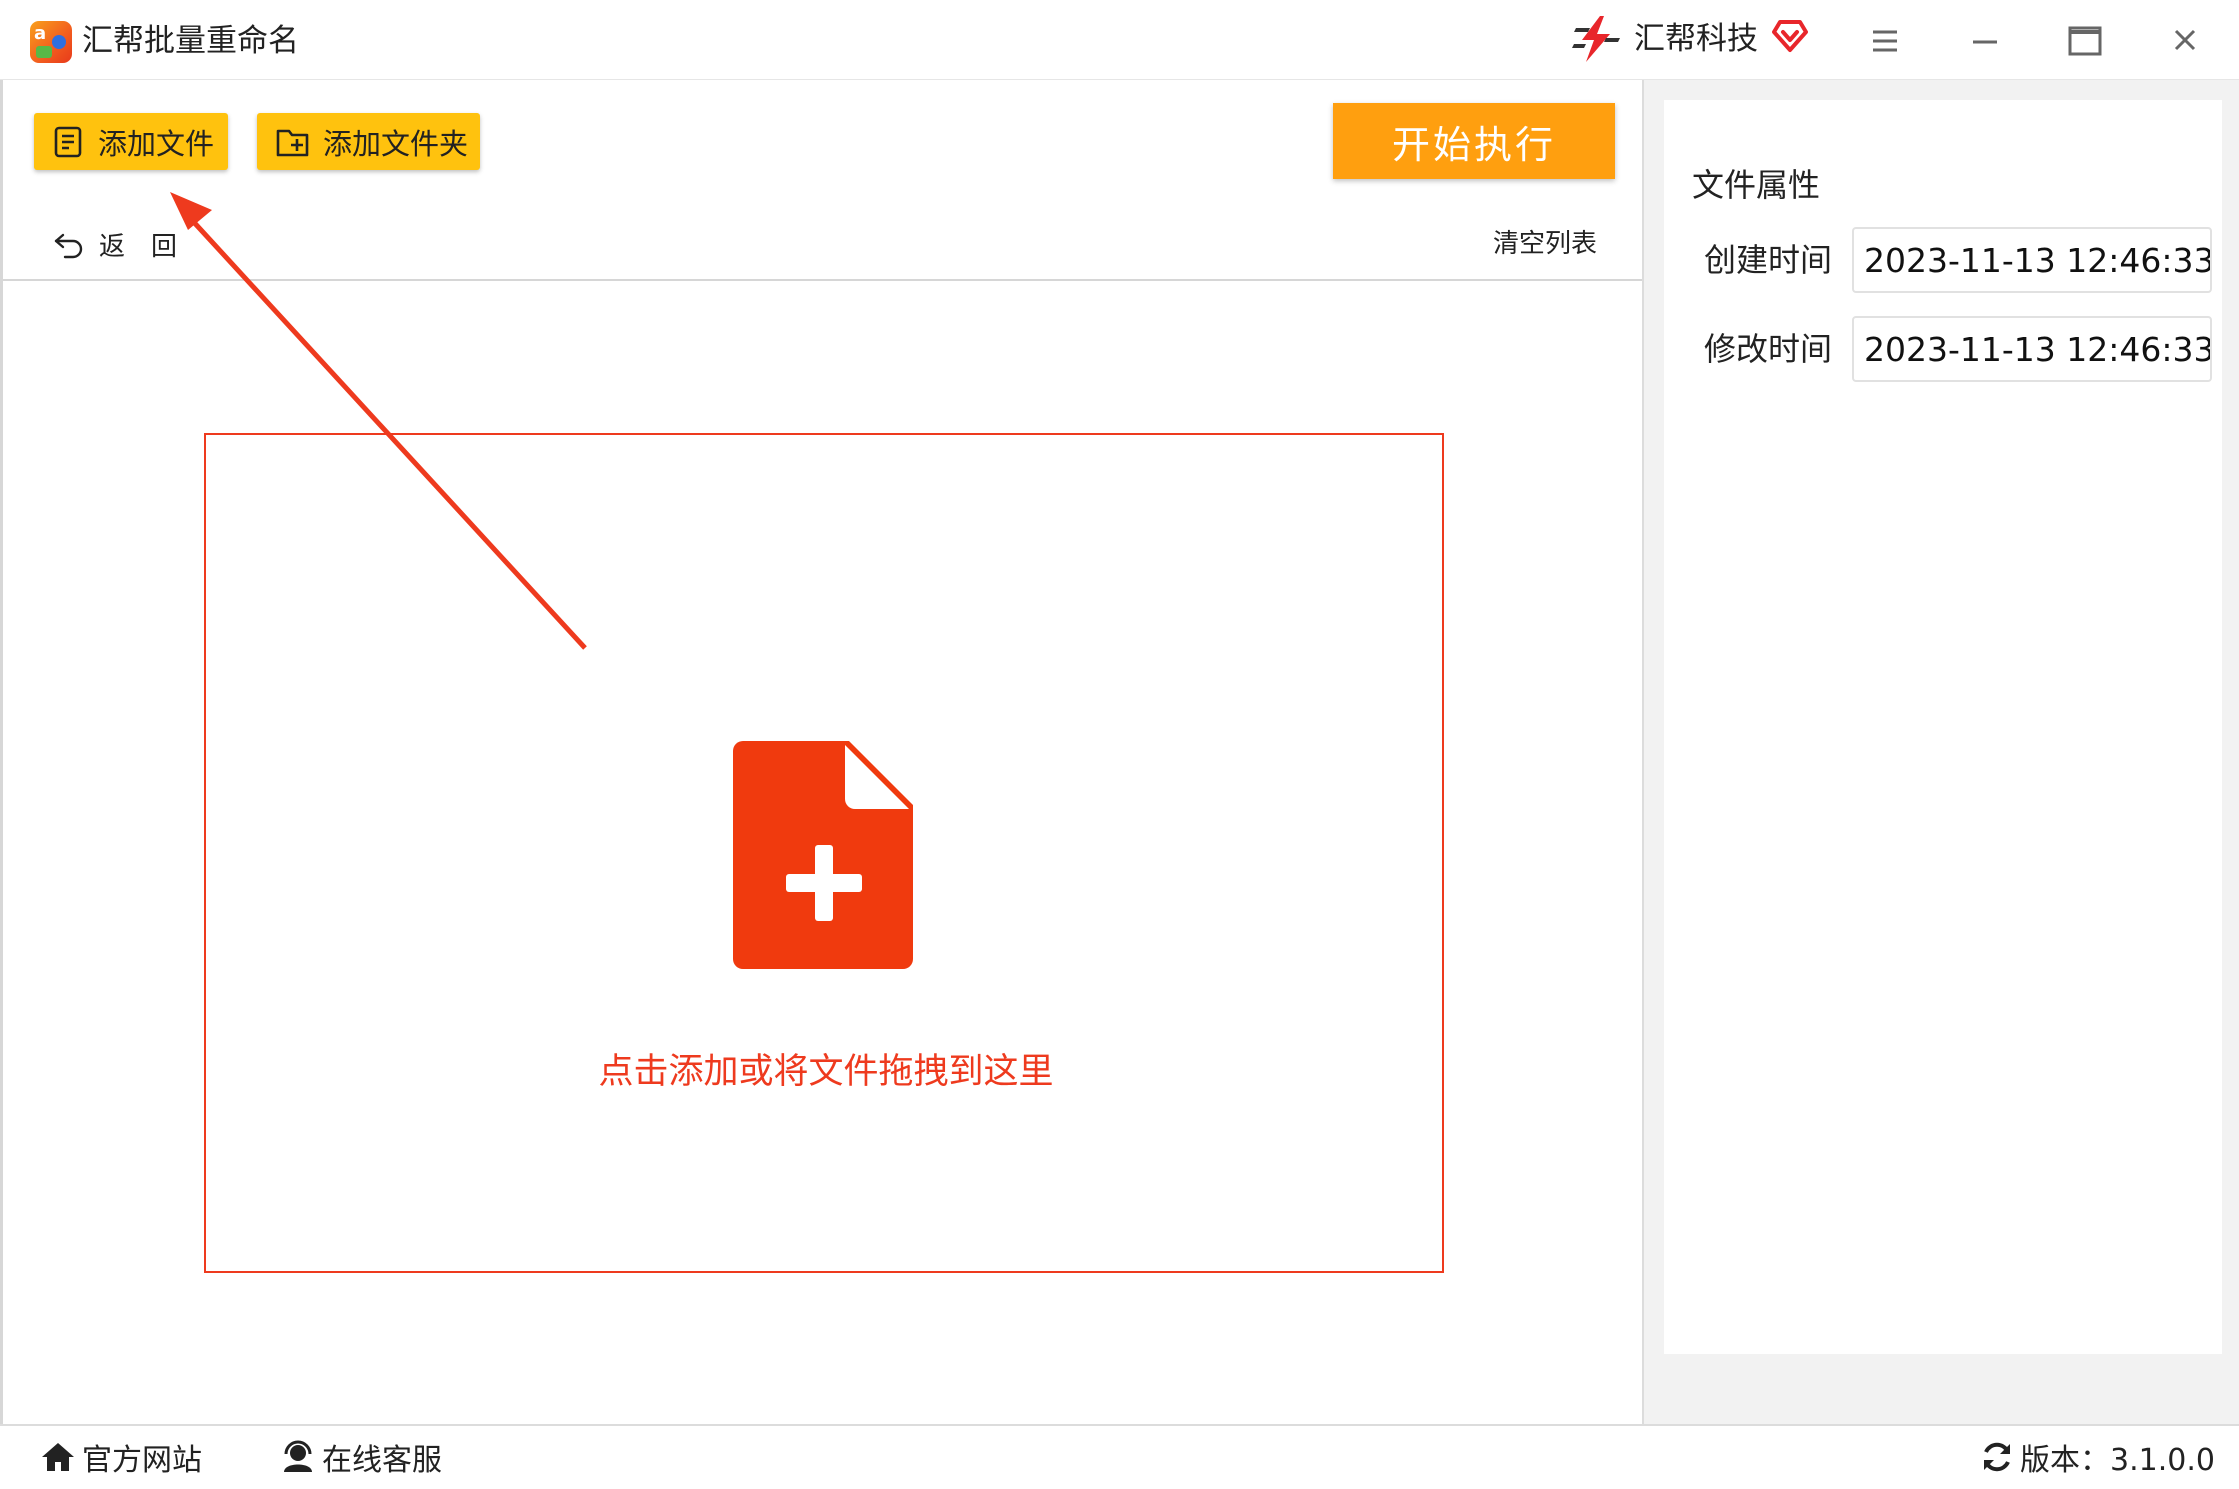 The width and height of the screenshot is (2239, 1489). What do you see at coordinates (2085, 40) in the screenshot?
I see `maximize-icon` at bounding box center [2085, 40].